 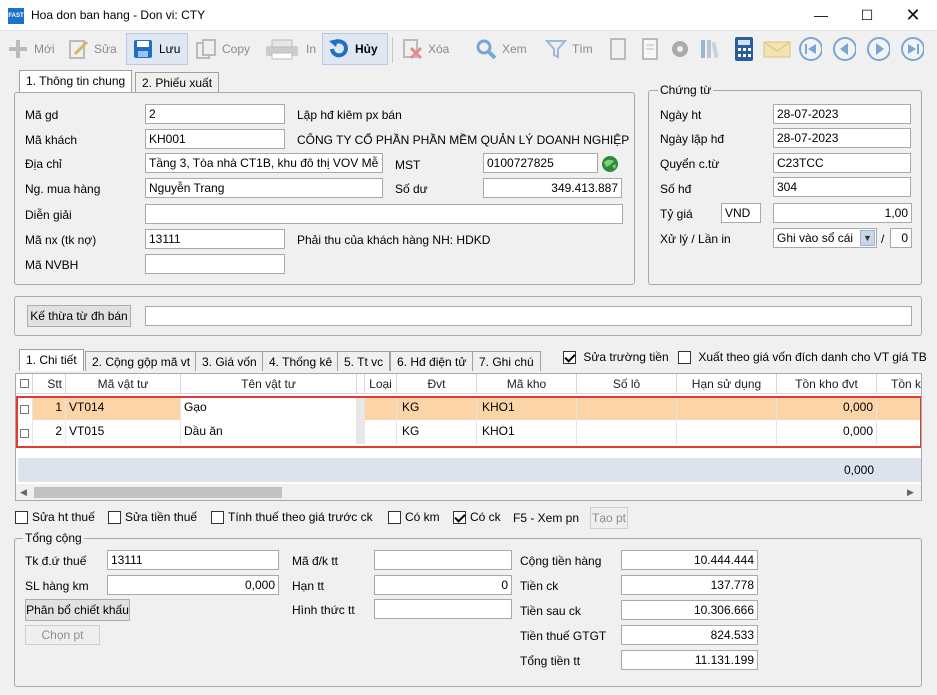 I want to click on edit-icon, so click(x=78, y=49).